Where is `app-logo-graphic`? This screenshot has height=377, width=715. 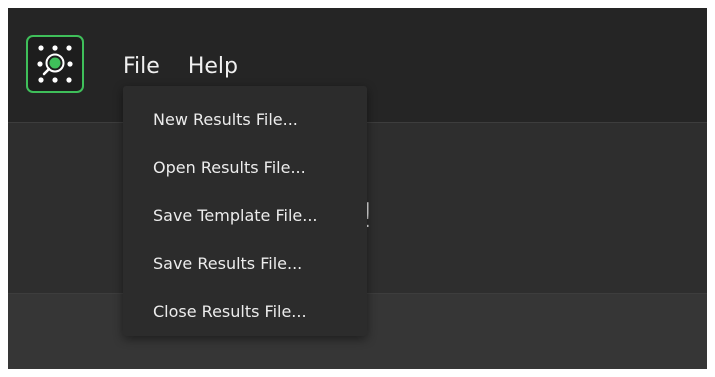
app-logo-graphic is located at coordinates (55, 64).